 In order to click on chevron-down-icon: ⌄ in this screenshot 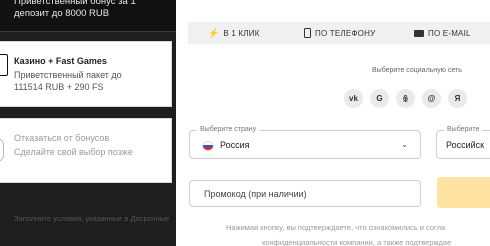, I will do `click(404, 144)`.